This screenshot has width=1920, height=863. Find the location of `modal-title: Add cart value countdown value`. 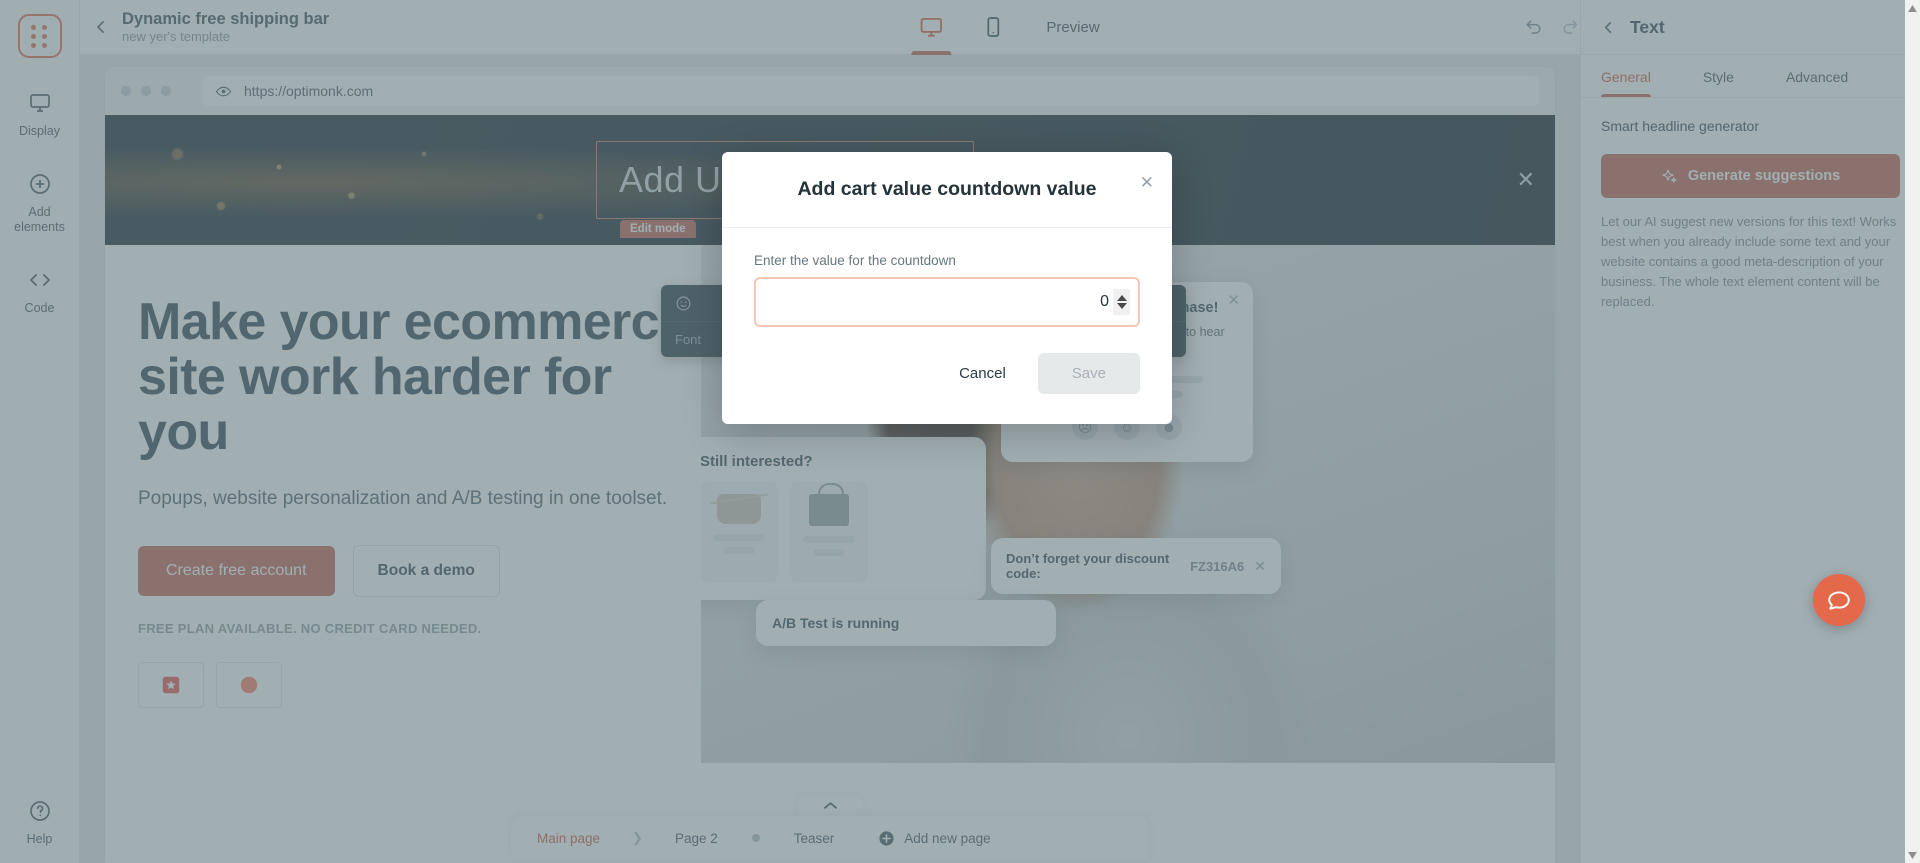

modal-title: Add cart value countdown value is located at coordinates (947, 189).